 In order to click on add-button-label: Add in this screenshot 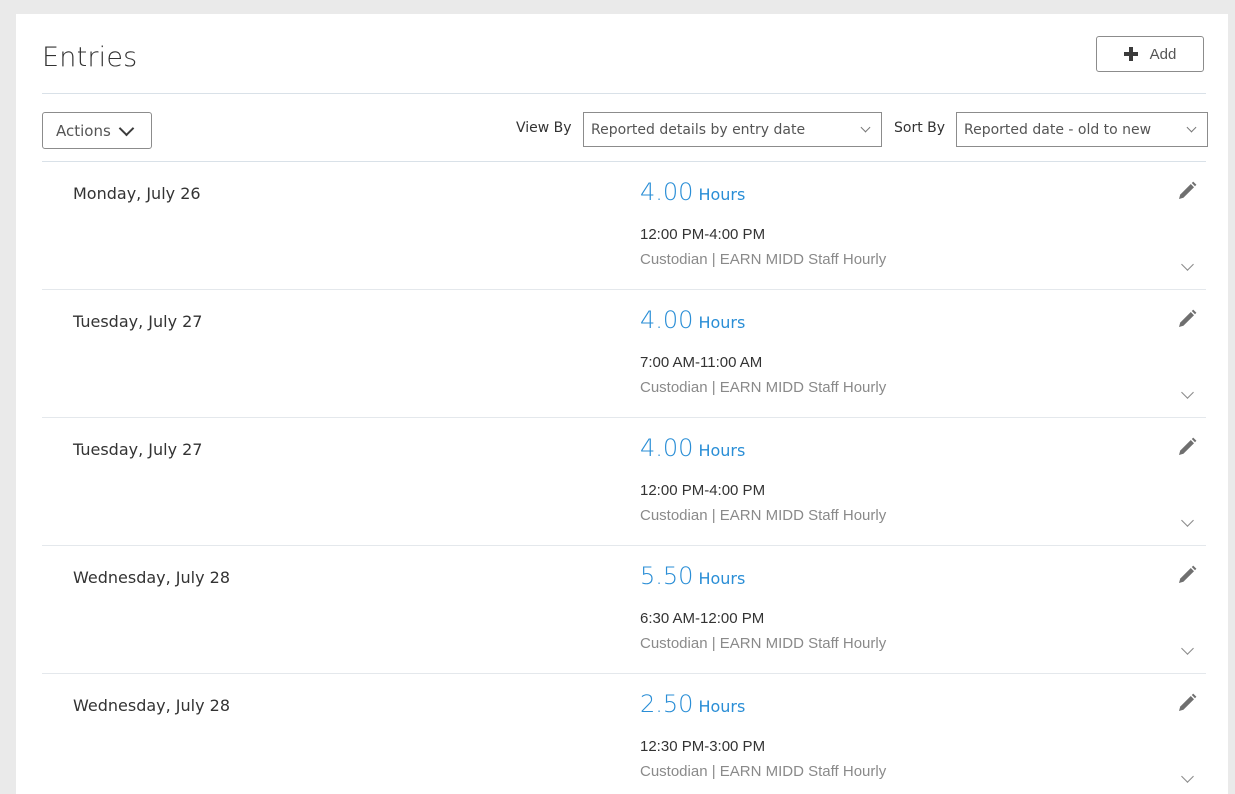, I will do `click(1163, 54)`.